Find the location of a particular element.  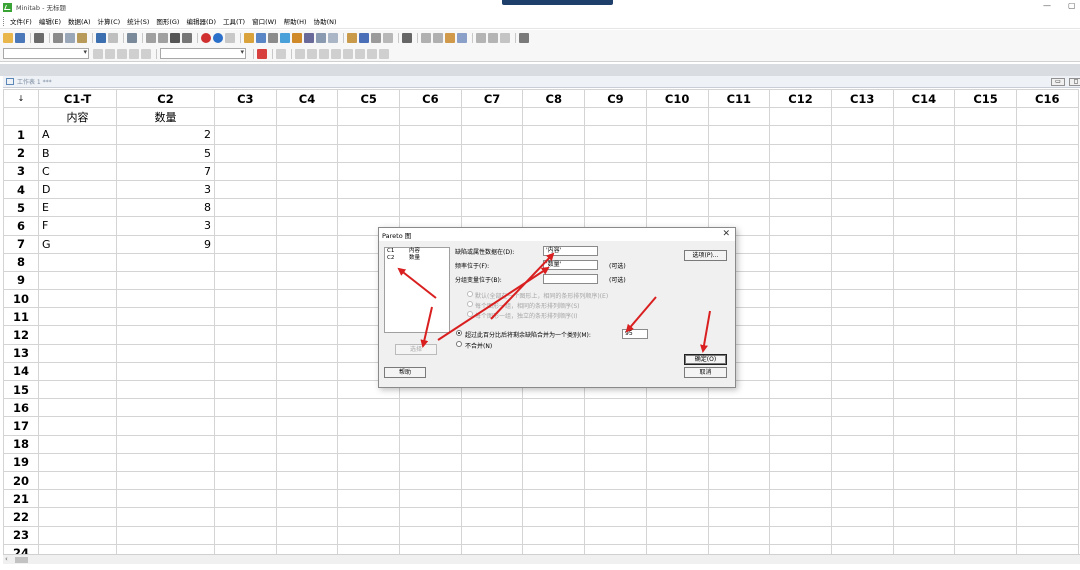

group-independent-radio is located at coordinates (470, 314).